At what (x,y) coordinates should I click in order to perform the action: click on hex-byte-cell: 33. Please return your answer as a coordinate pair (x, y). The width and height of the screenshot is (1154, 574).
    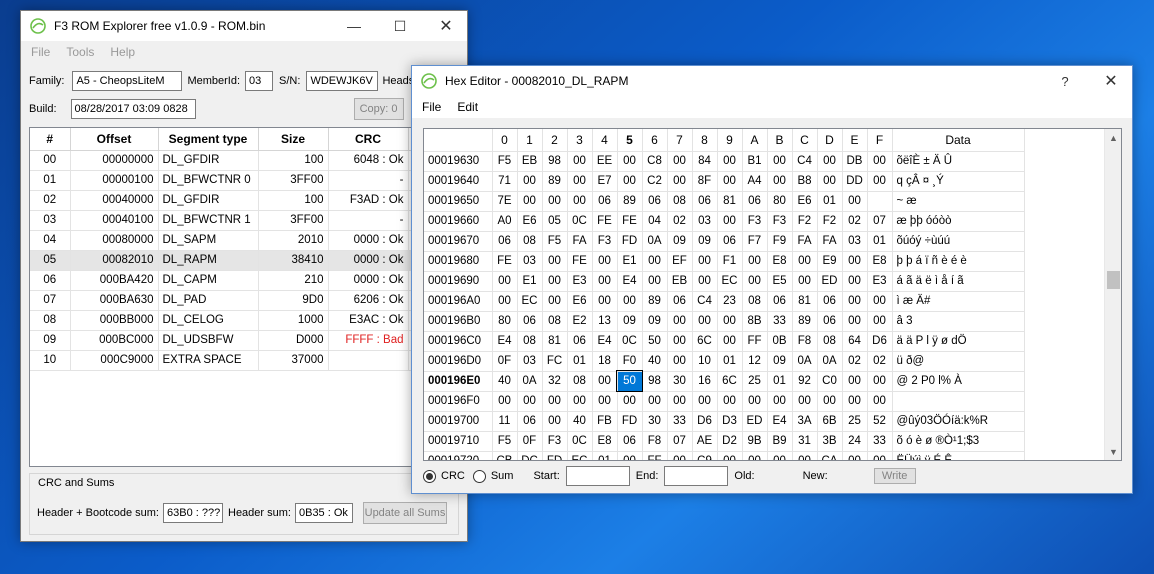
    Looking at the image, I should click on (880, 441).